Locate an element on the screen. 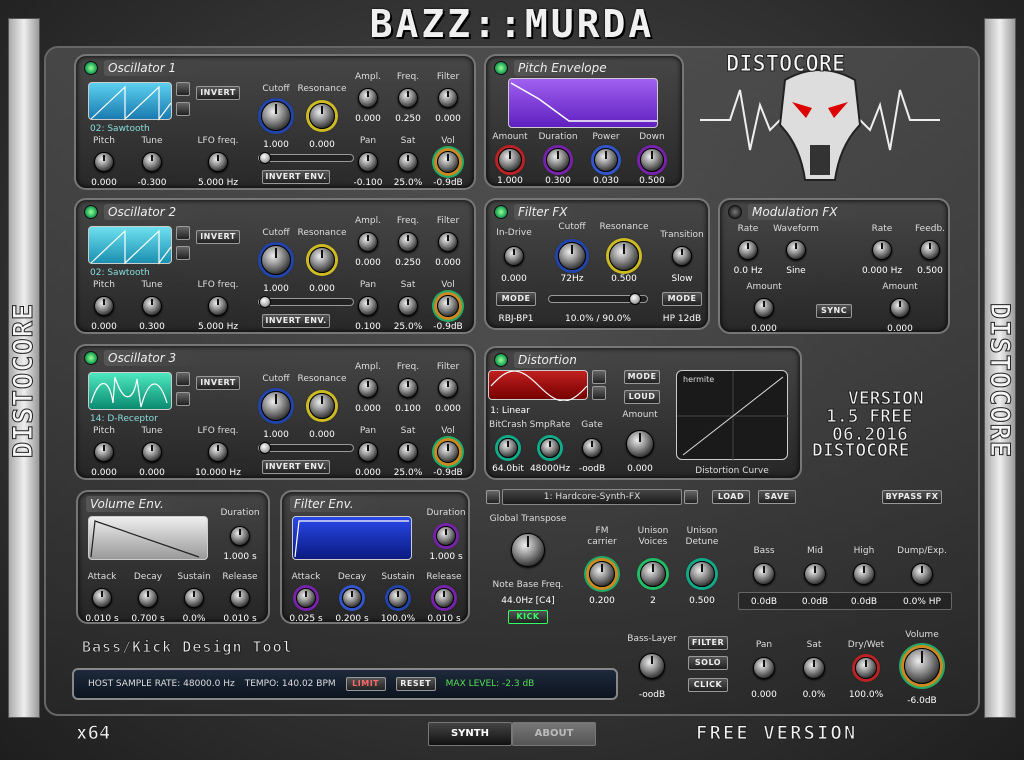 This screenshot has height=760, width=1024. layer-click-button: CLICK is located at coordinates (708, 685).